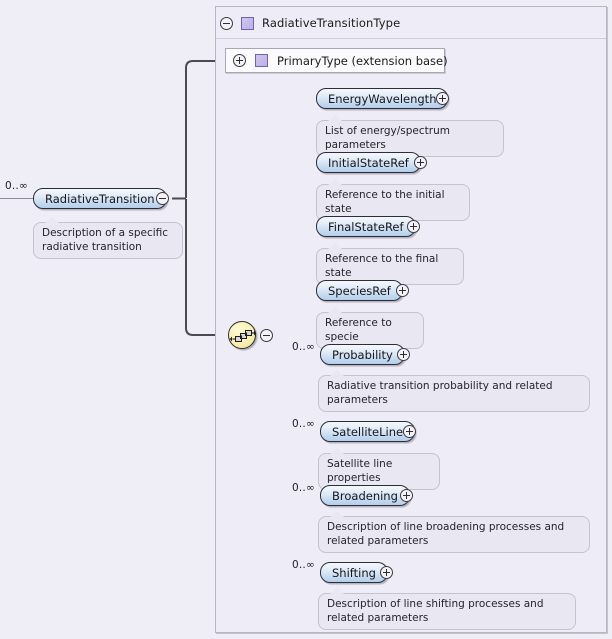  Describe the element at coordinates (303, 488) in the screenshot. I see `occurrence-broadening: 0..∞` at that location.